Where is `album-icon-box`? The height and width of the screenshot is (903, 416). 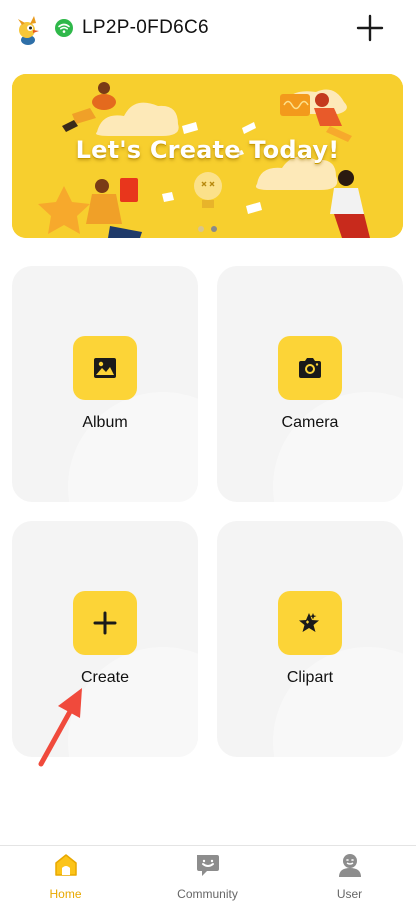
album-icon-box is located at coordinates (105, 368).